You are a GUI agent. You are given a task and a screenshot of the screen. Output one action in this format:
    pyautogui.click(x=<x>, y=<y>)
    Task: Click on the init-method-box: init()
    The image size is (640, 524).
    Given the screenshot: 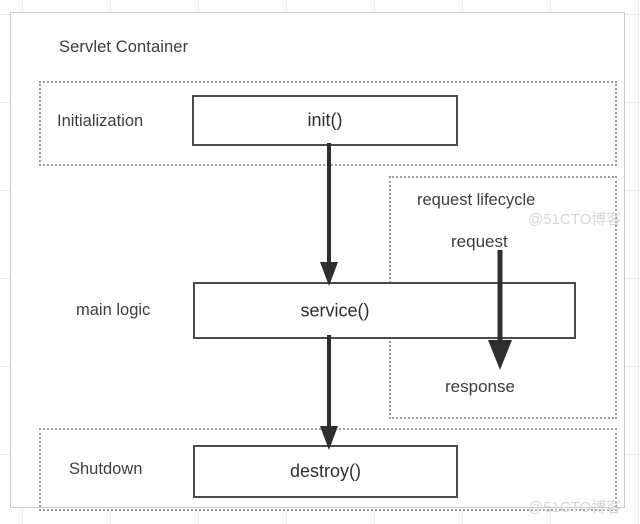 What is the action you would take?
    pyautogui.click(x=325, y=120)
    